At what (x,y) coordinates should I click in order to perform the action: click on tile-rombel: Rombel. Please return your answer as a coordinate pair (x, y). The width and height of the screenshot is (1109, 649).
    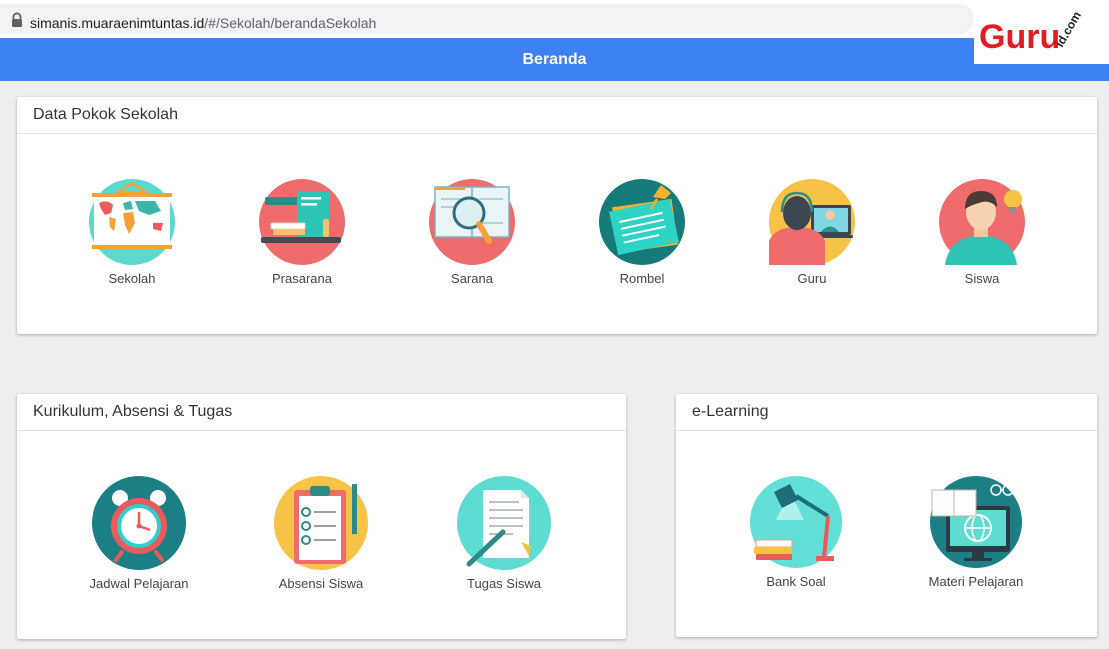
    Looking at the image, I should click on (642, 232).